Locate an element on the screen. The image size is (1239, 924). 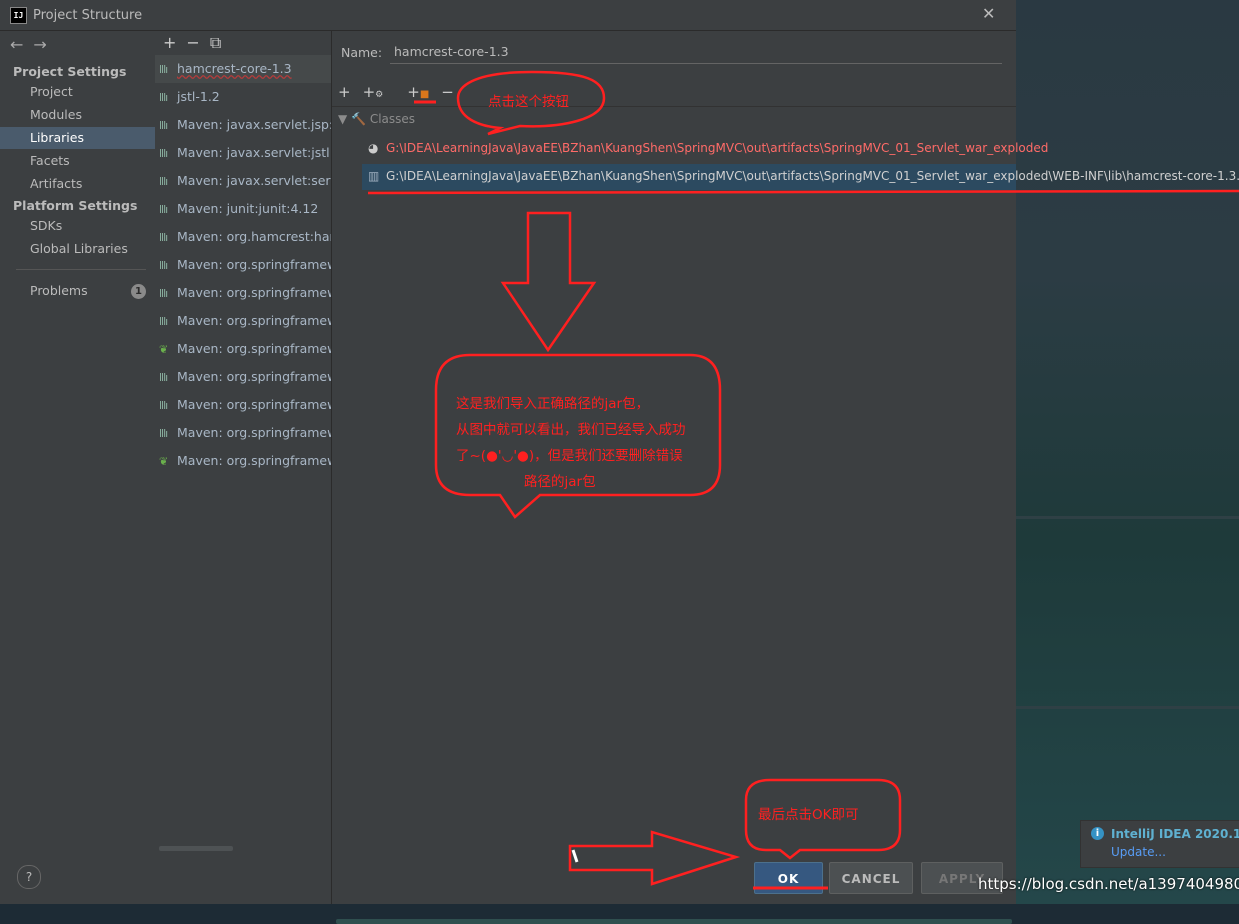
annotation-click-button: 点击这个按钮 is located at coordinates (528, 102).